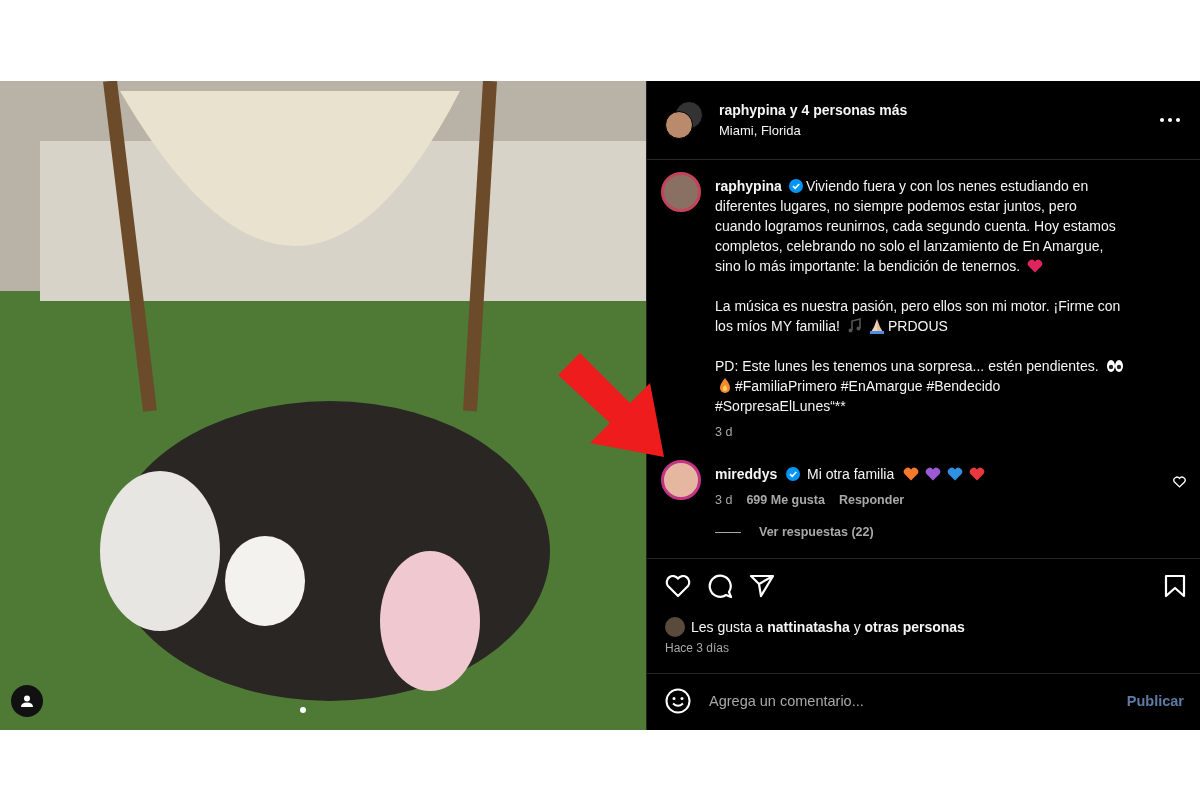 This screenshot has width=1200, height=810. Describe the element at coordinates (303, 710) in the screenshot. I see `carousel-dot` at that location.